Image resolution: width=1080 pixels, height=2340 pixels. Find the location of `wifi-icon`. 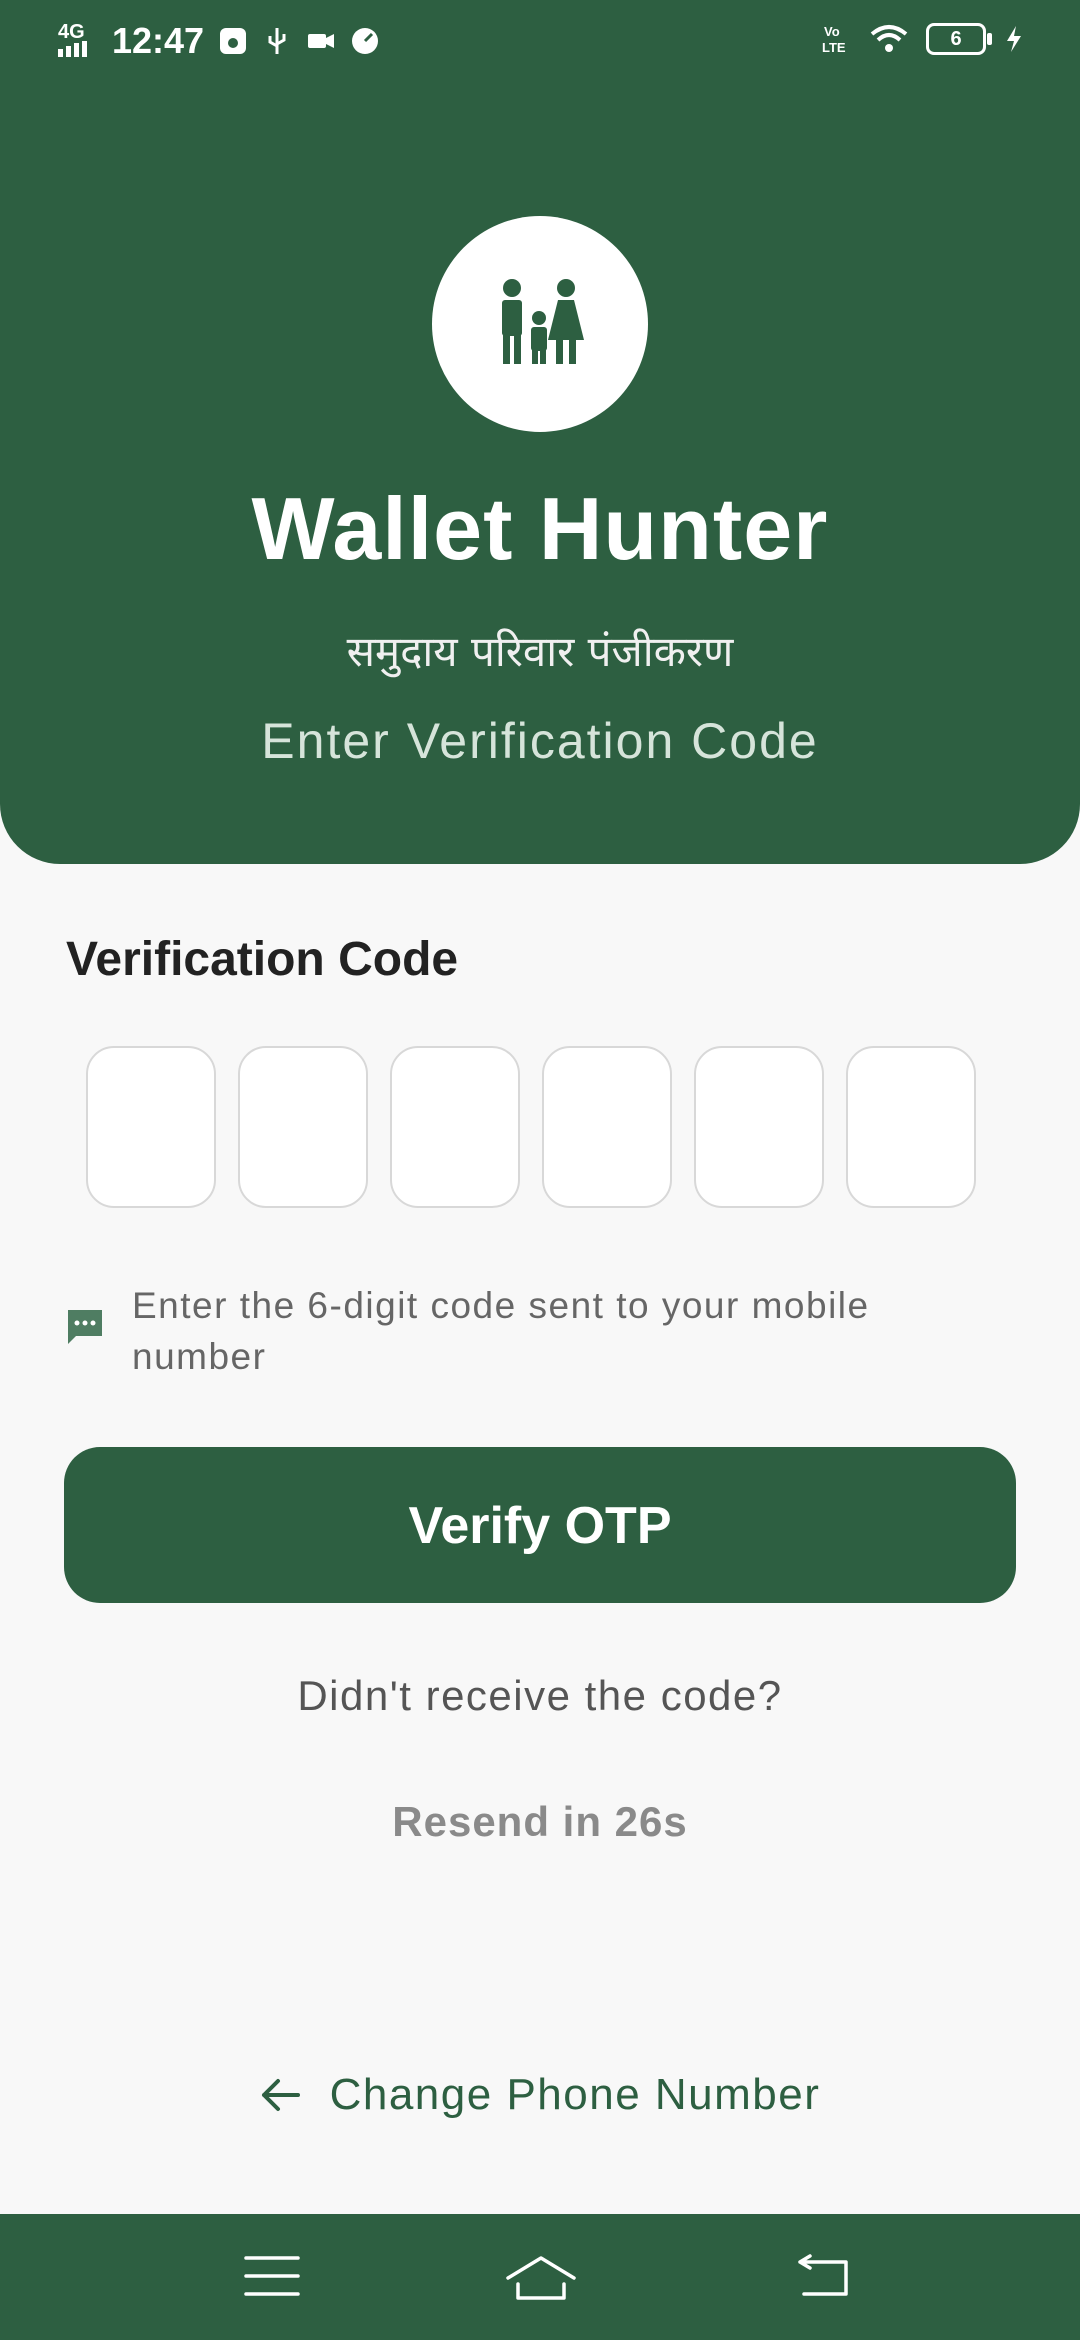

wifi-icon is located at coordinates (889, 38).